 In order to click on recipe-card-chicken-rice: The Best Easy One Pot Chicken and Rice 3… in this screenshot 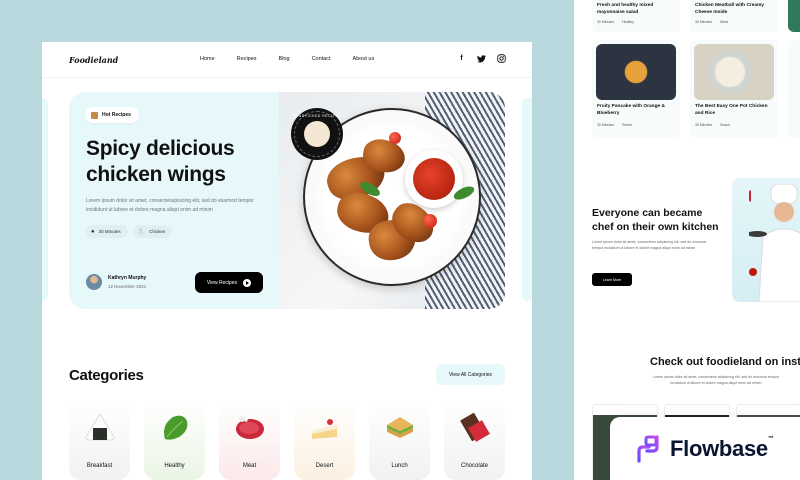, I will do `click(734, 89)`.